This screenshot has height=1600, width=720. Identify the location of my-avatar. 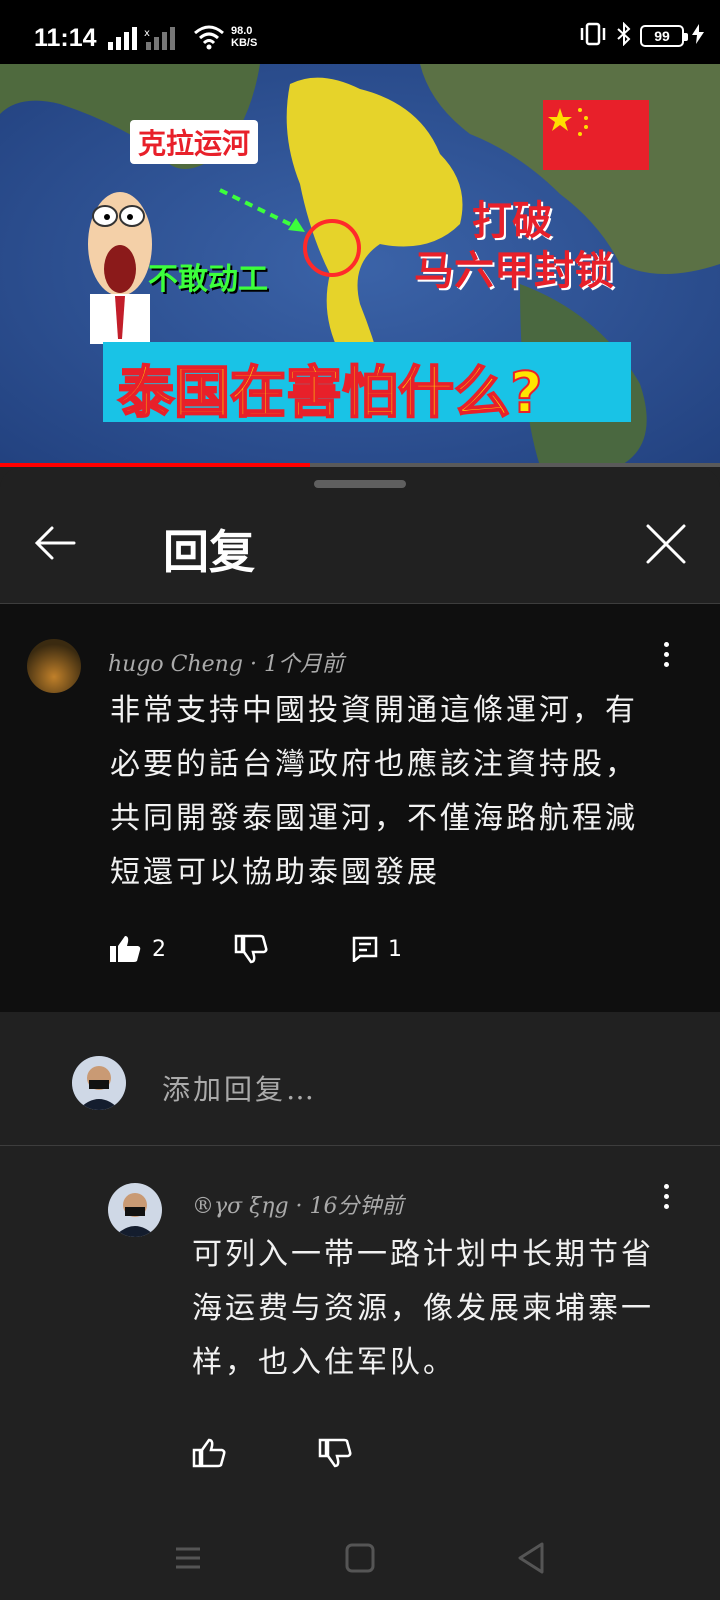
(99, 1083).